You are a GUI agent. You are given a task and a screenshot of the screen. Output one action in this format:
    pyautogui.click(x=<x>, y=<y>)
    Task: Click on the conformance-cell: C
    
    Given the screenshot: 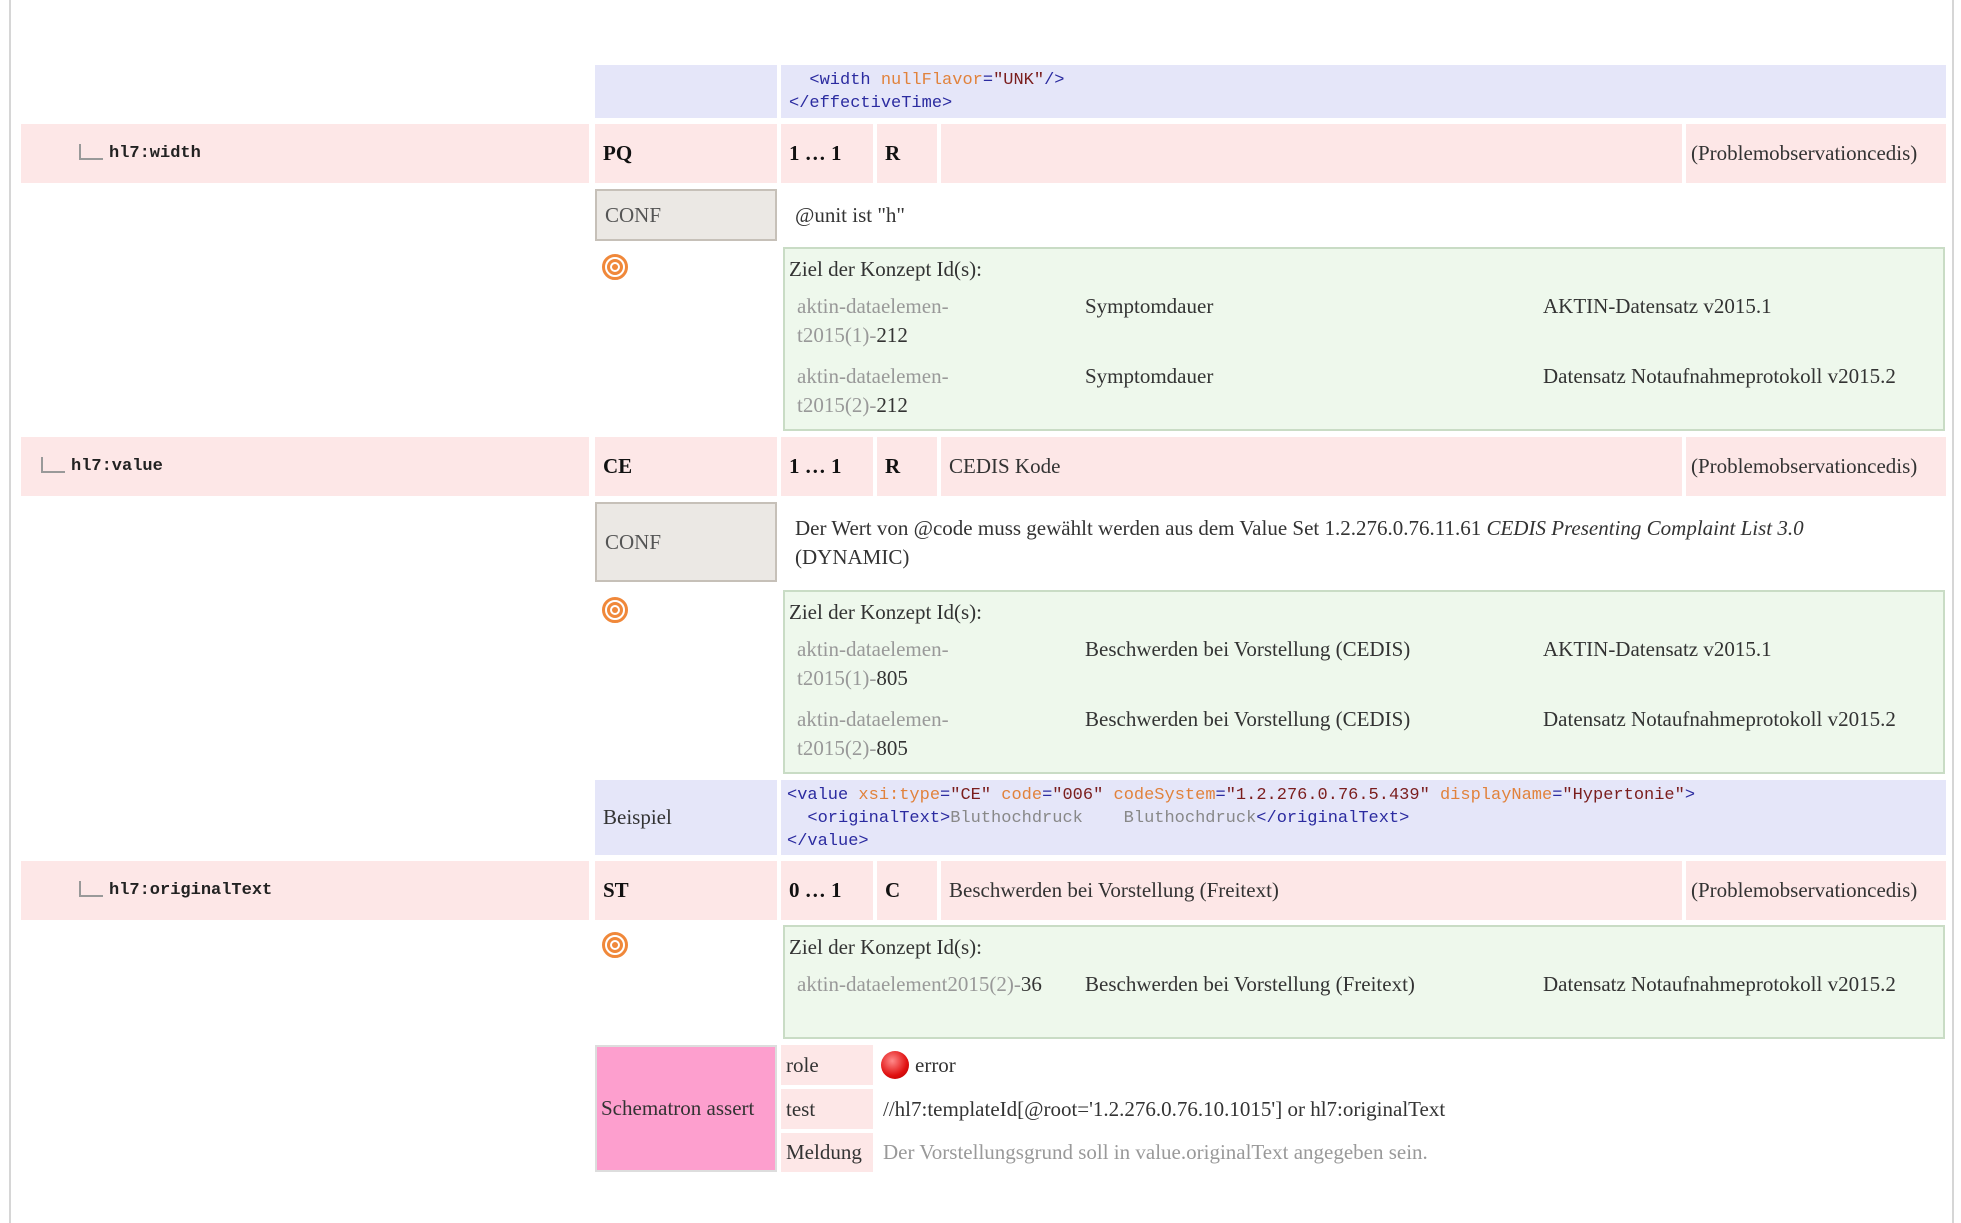 What is the action you would take?
    pyautogui.click(x=907, y=890)
    